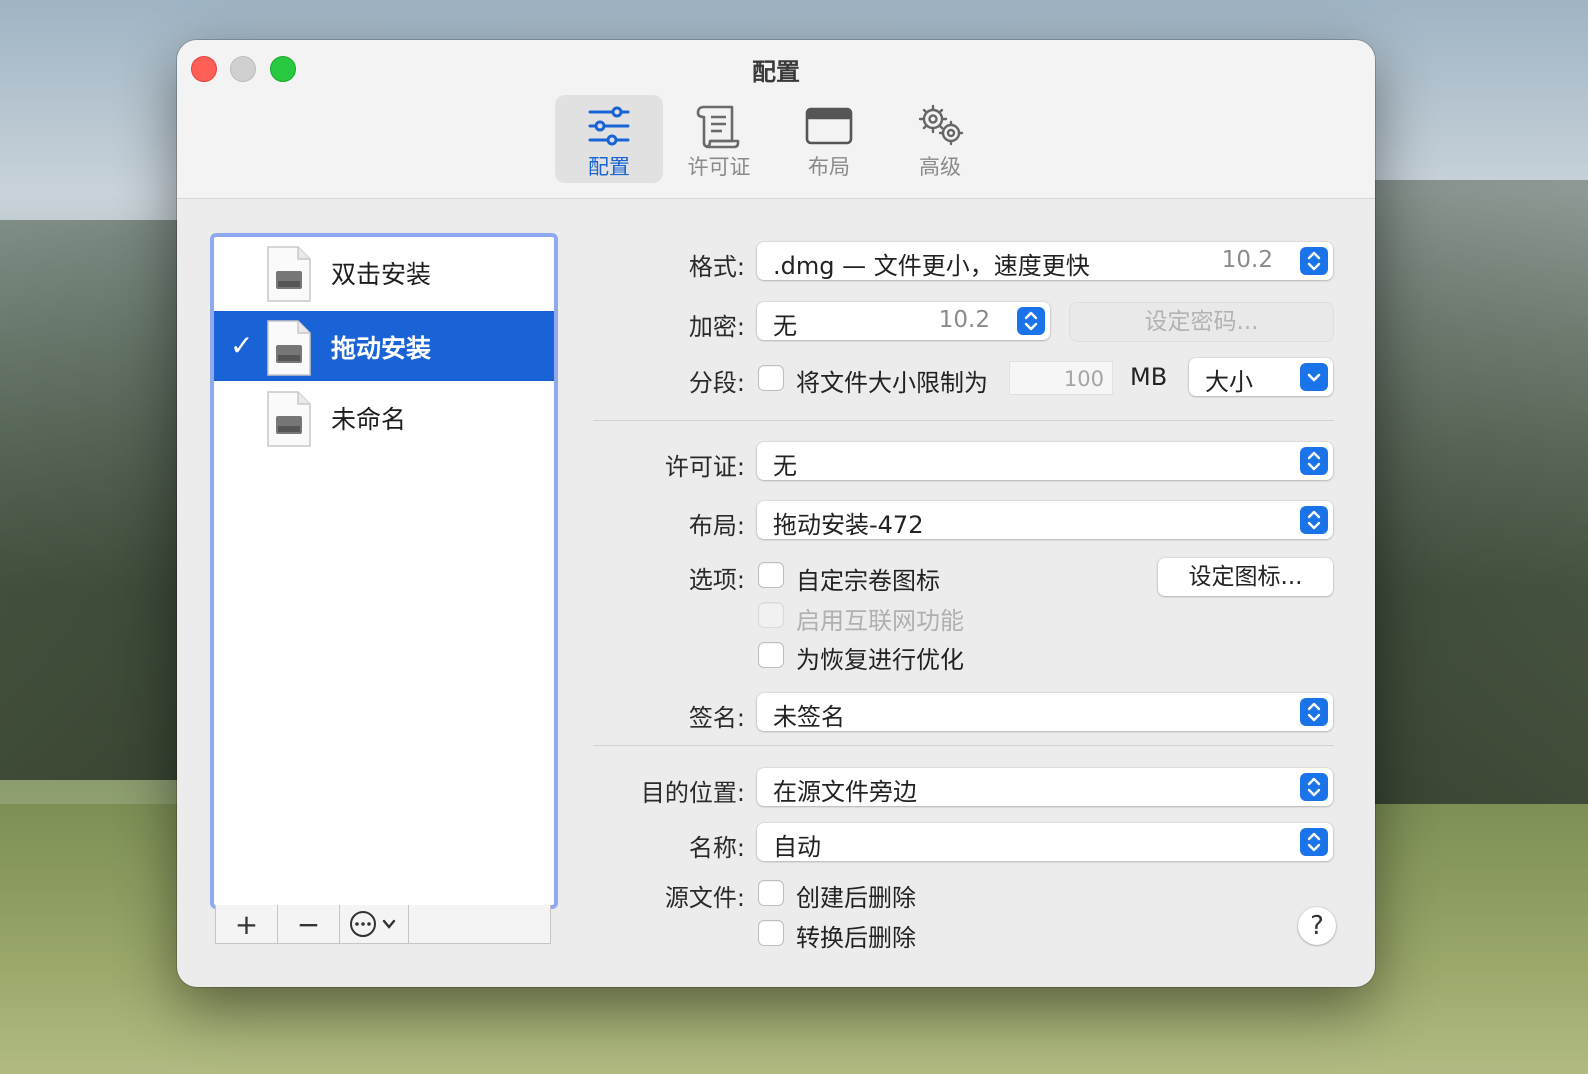 The width and height of the screenshot is (1588, 1074). Describe the element at coordinates (771, 893) in the screenshot. I see `delete-after-create-checkbox` at that location.